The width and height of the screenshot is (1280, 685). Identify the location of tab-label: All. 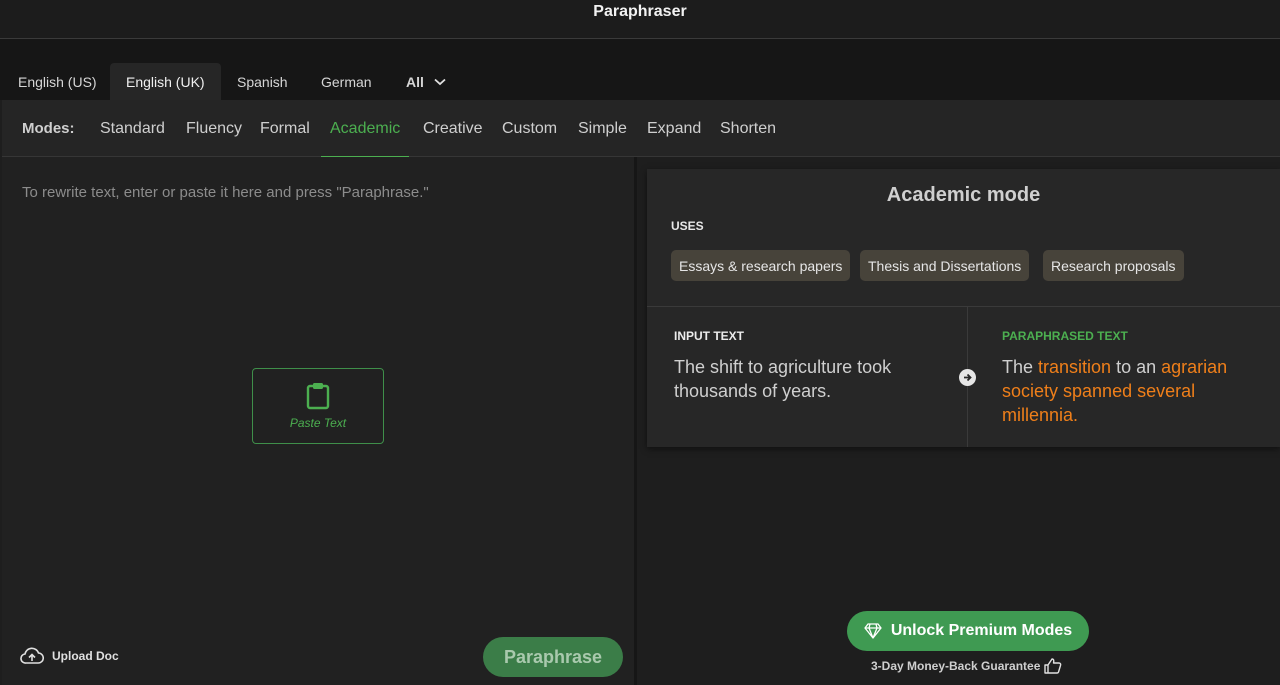
(415, 81).